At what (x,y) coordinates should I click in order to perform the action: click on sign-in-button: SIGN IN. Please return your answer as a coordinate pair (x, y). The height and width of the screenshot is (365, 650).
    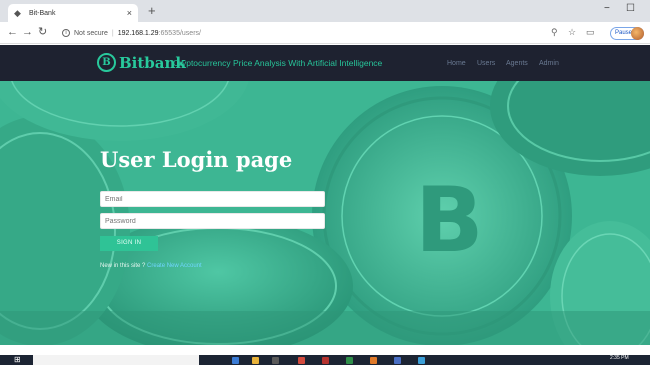
    Looking at the image, I should click on (129, 243).